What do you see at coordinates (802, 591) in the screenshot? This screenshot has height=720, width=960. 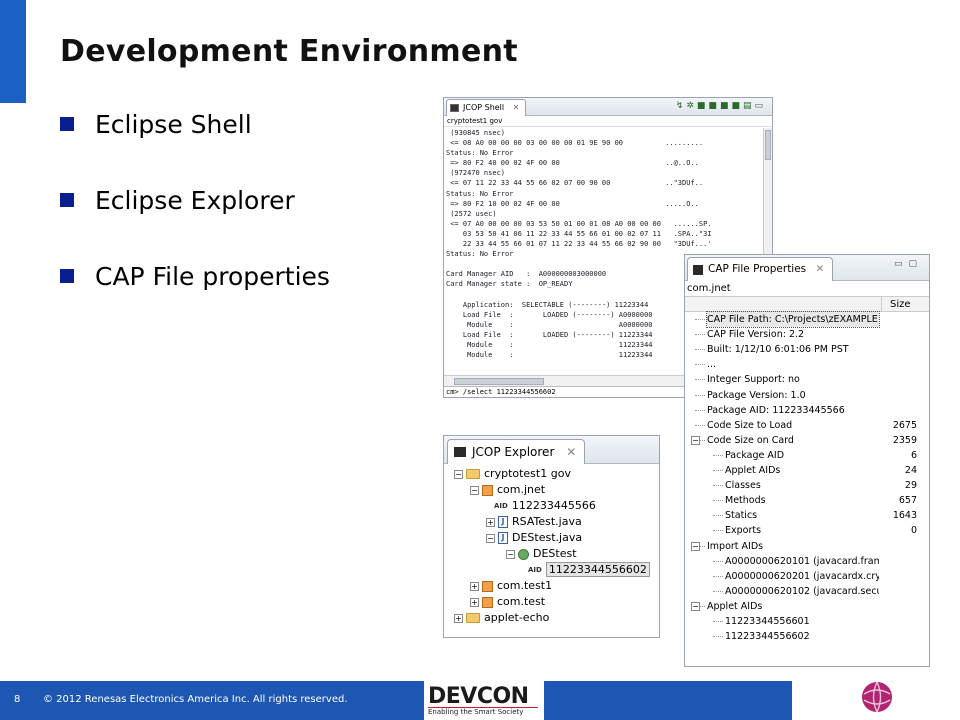 I see `property-label: A0000000620102 (javacard.securi` at bounding box center [802, 591].